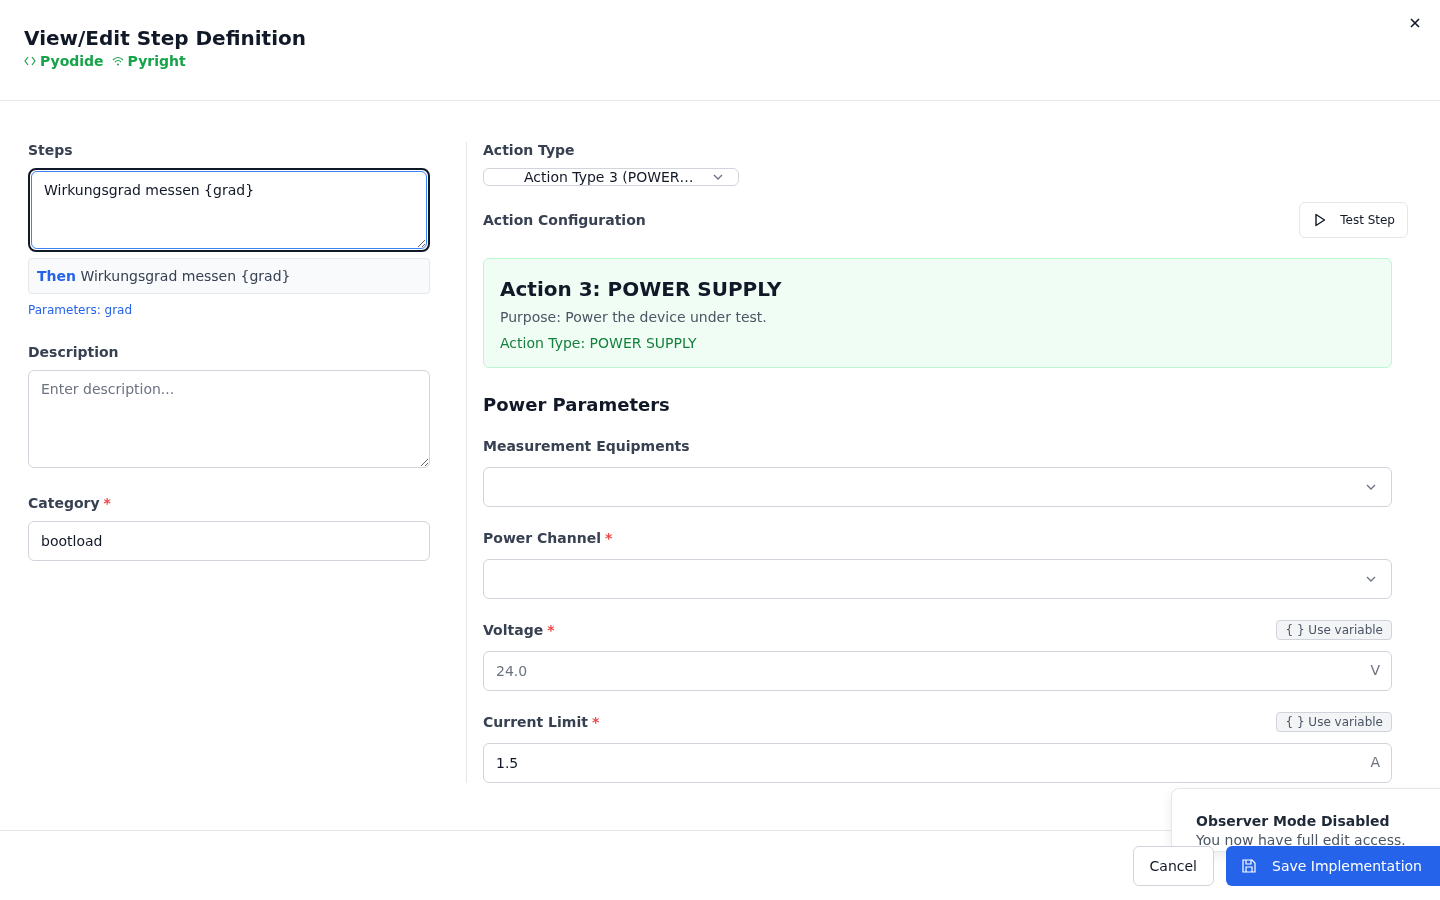 The height and width of the screenshot is (900, 1440). Describe the element at coordinates (1301, 840) in the screenshot. I see `toast-message: You now have full edit access.` at that location.